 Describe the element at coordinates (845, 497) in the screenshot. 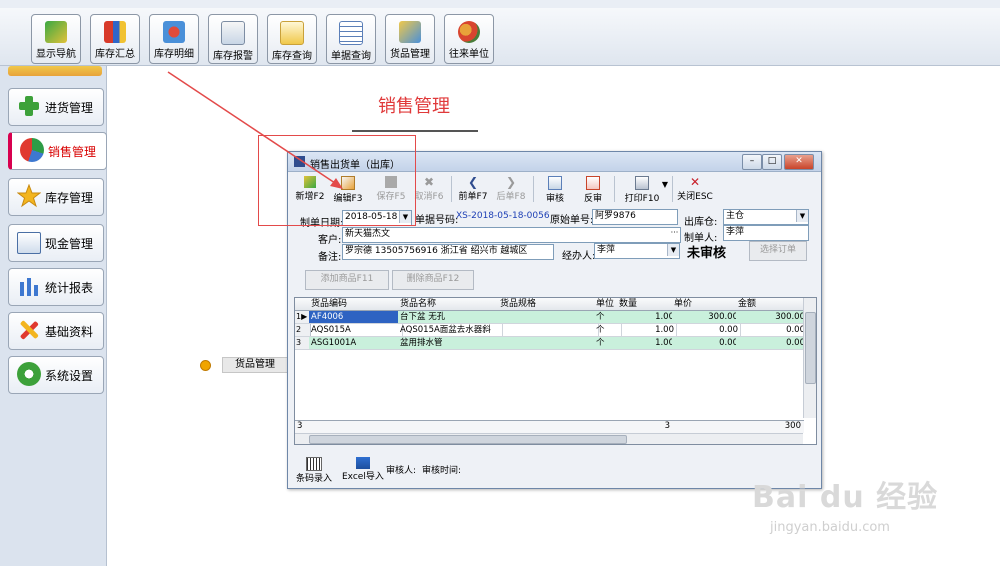

I see `watermark-logo: Bai du 经验` at that location.